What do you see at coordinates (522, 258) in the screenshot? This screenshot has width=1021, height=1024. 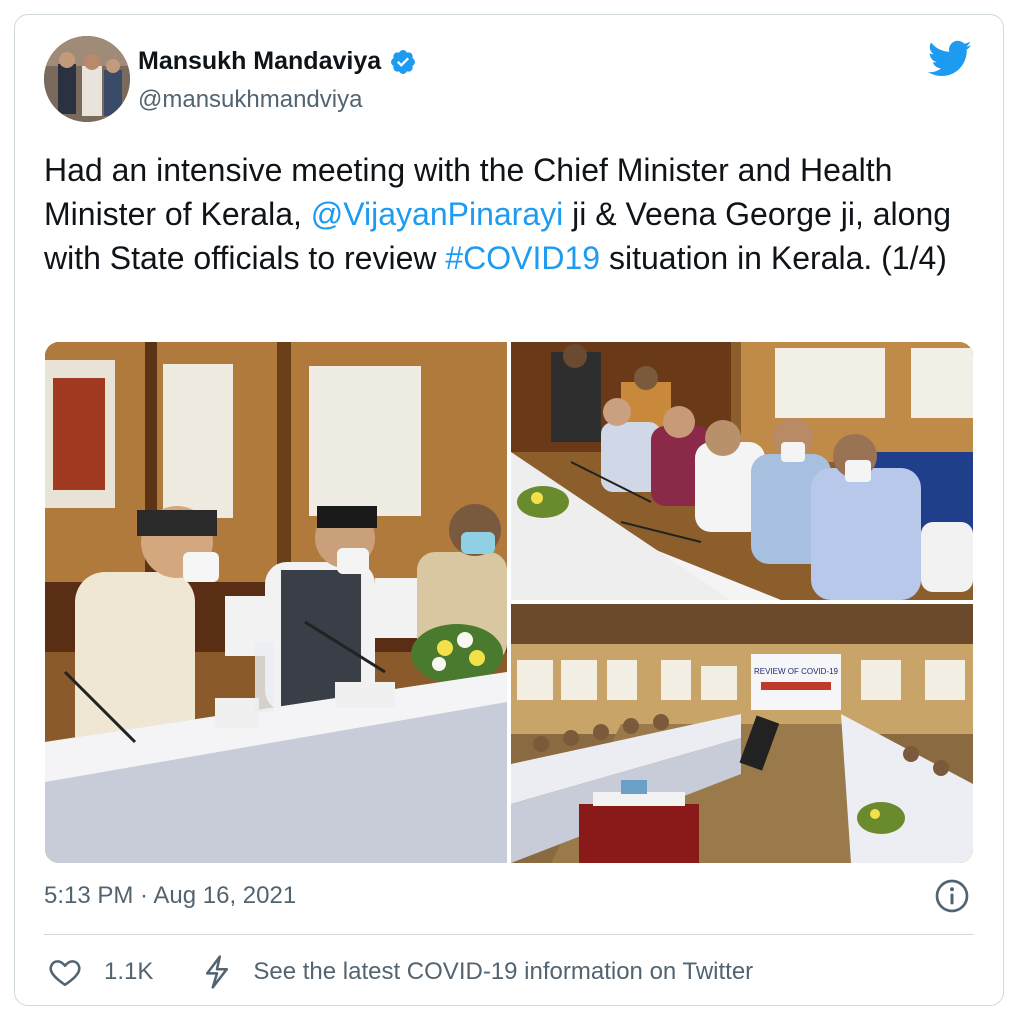 I see `hashtag-link: #COVID19` at bounding box center [522, 258].